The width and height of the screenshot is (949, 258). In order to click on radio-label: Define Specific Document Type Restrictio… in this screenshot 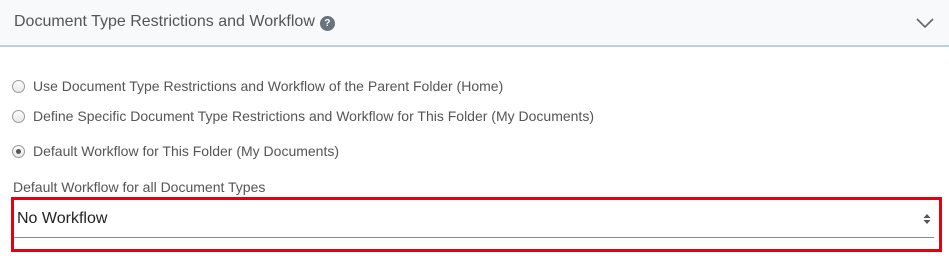, I will do `click(313, 116)`.